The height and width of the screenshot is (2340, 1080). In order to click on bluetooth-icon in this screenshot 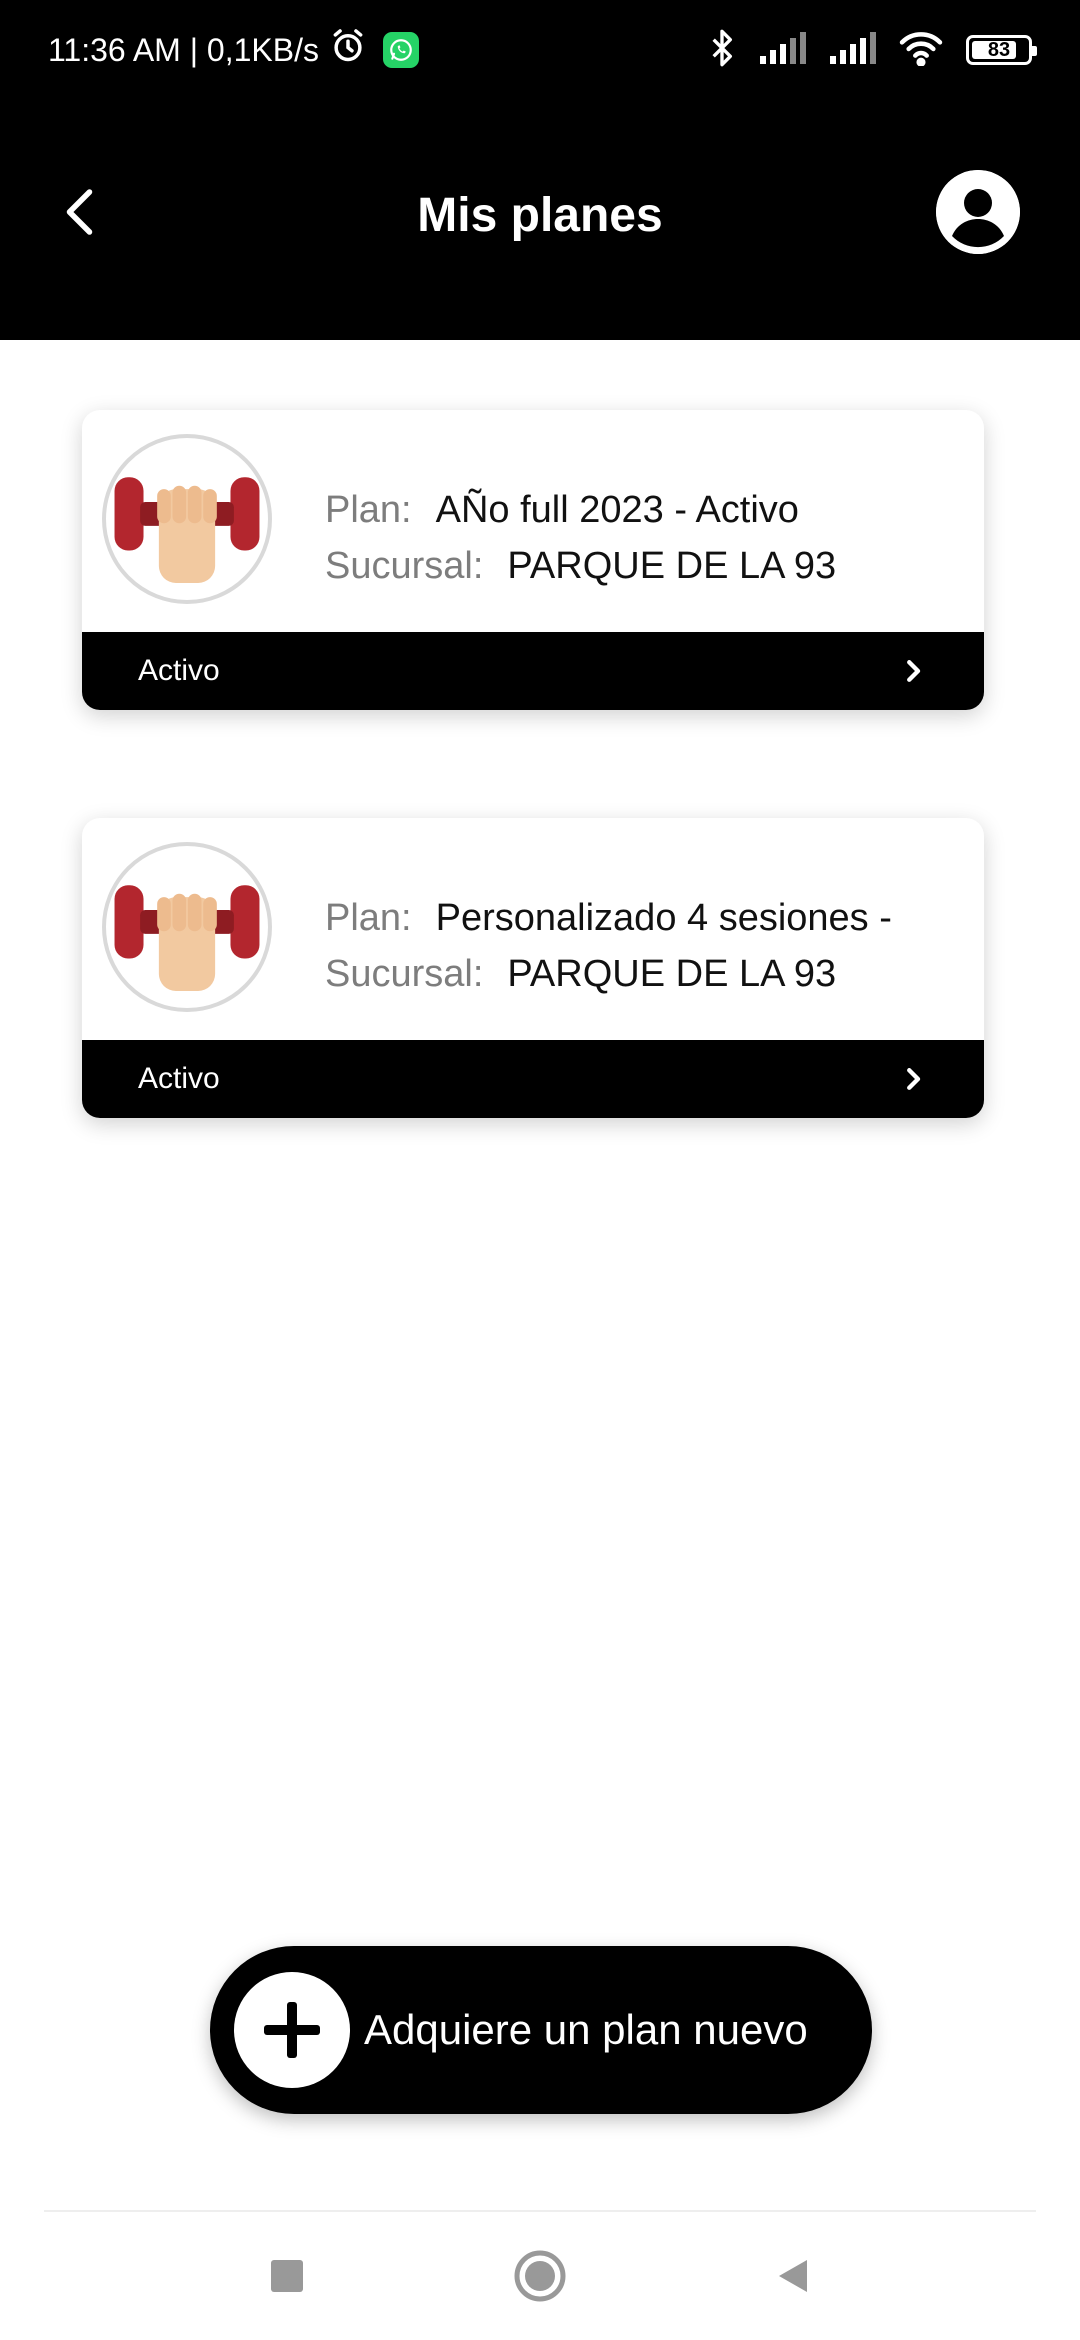, I will do `click(722, 50)`.